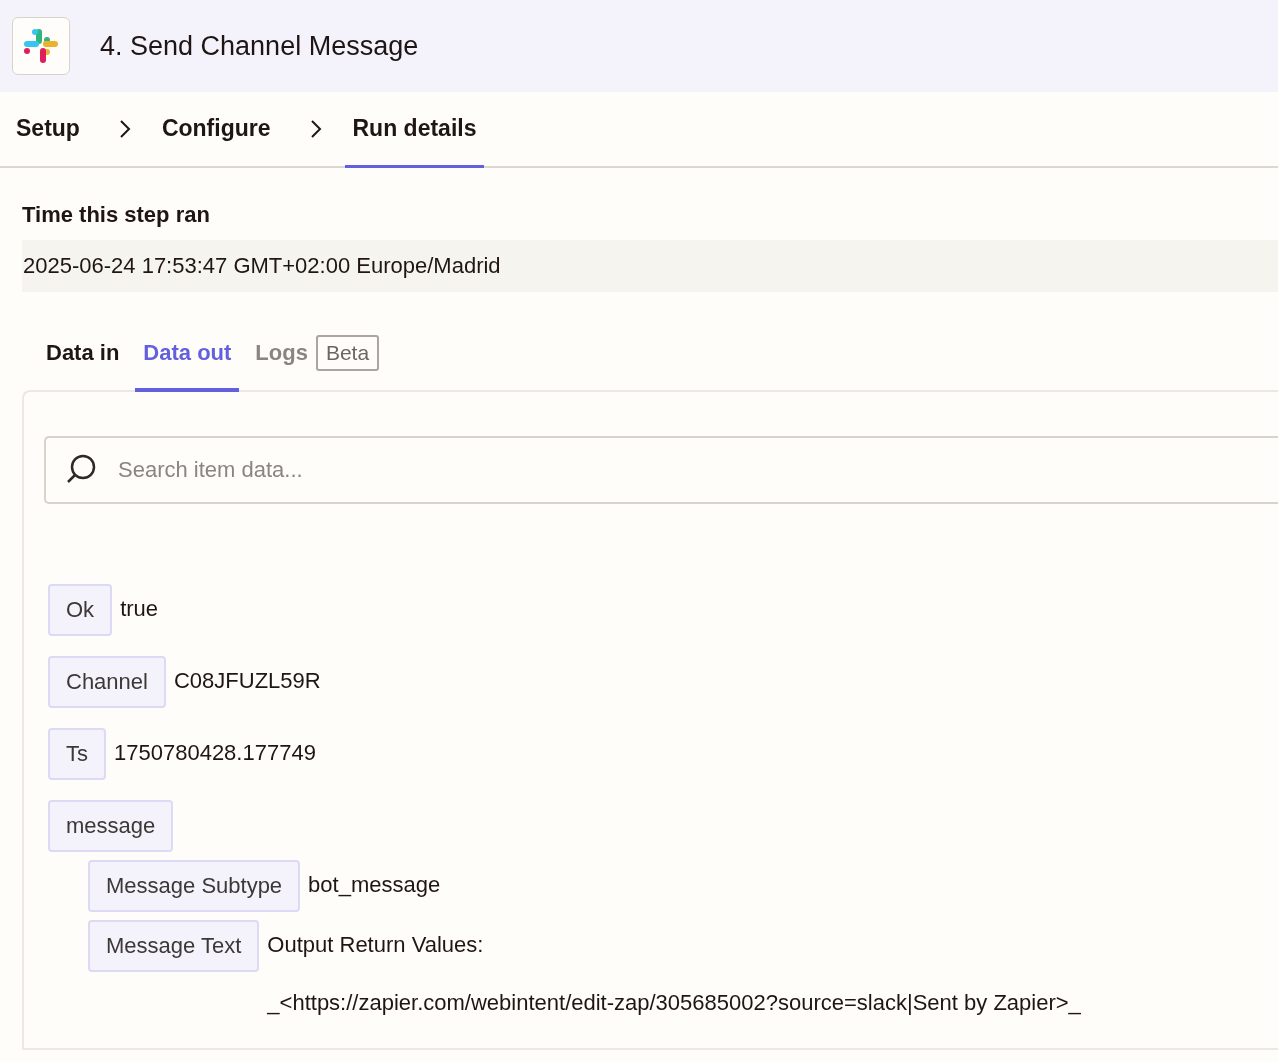 This screenshot has height=1062, width=1278. What do you see at coordinates (187, 363) in the screenshot?
I see `data-tab: Data out` at bounding box center [187, 363].